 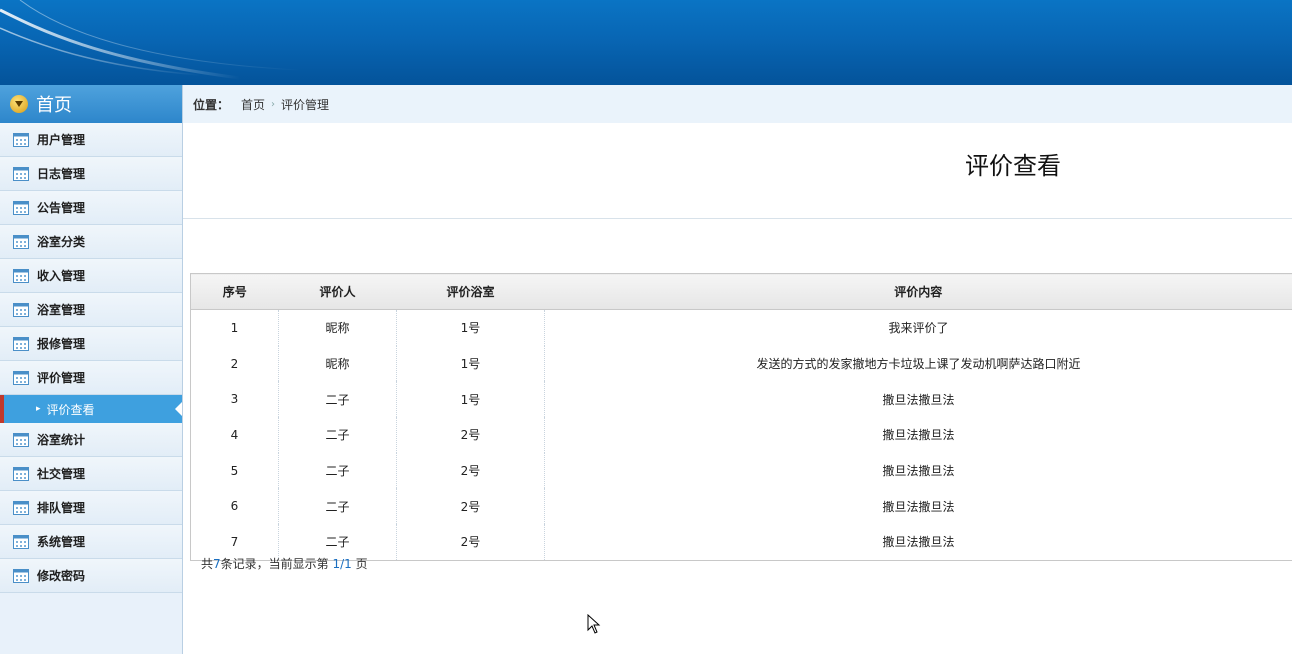 What do you see at coordinates (61, 174) in the screenshot?
I see `sidebar-item-label: 日志管理` at bounding box center [61, 174].